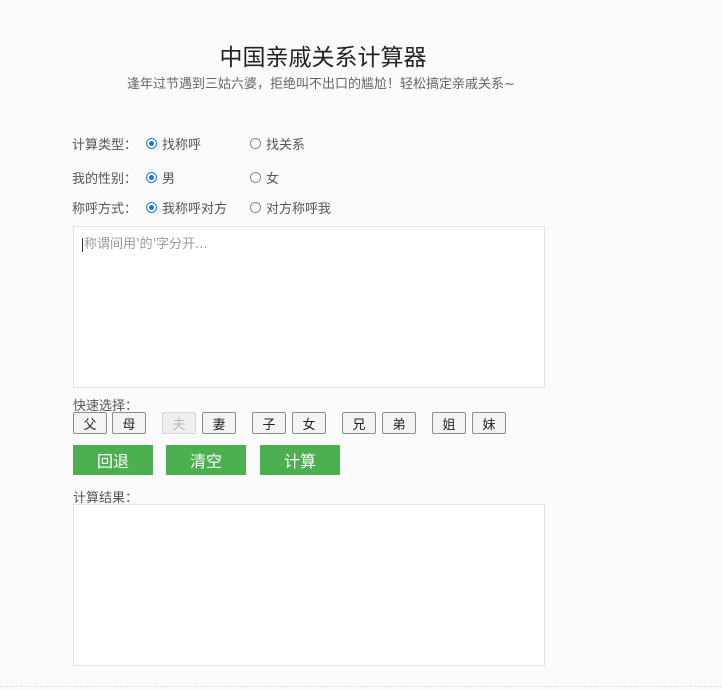  What do you see at coordinates (399, 423) in the screenshot?
I see `quick-button-younger-brother: 弟` at bounding box center [399, 423].